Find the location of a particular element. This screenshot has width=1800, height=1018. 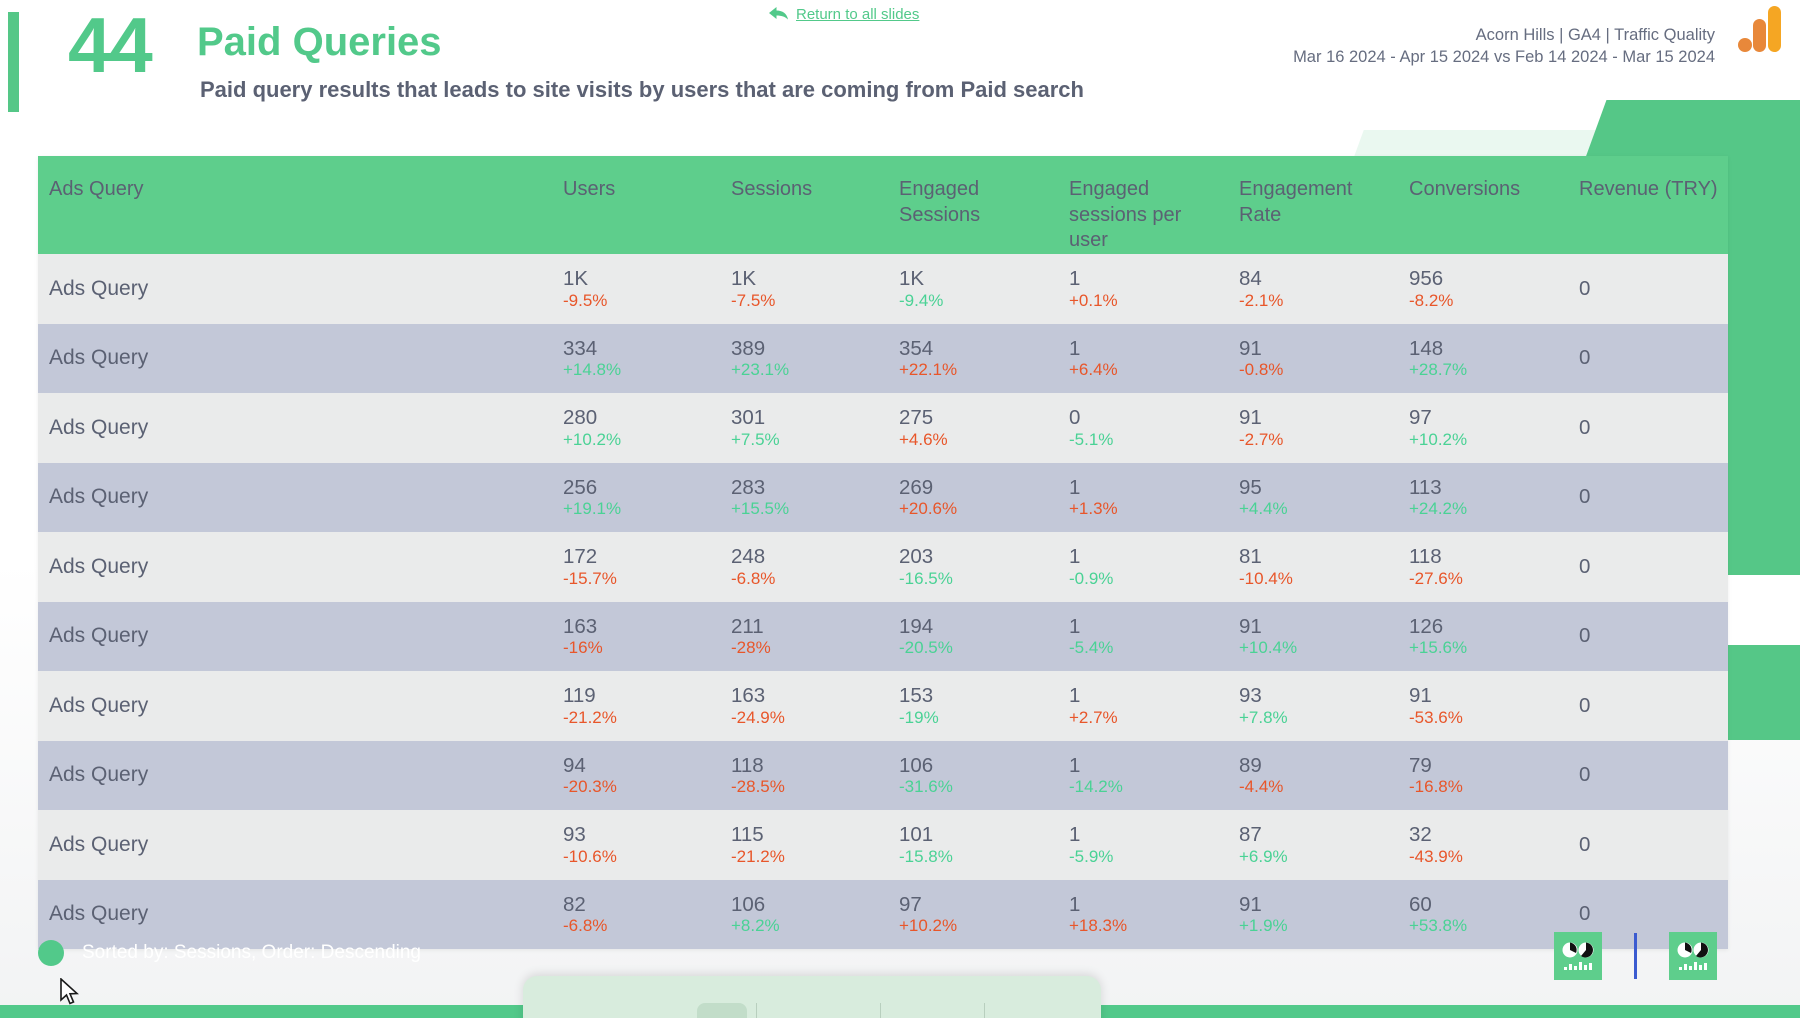

record-entire-screen-button is located at coordinates (791, 1010).